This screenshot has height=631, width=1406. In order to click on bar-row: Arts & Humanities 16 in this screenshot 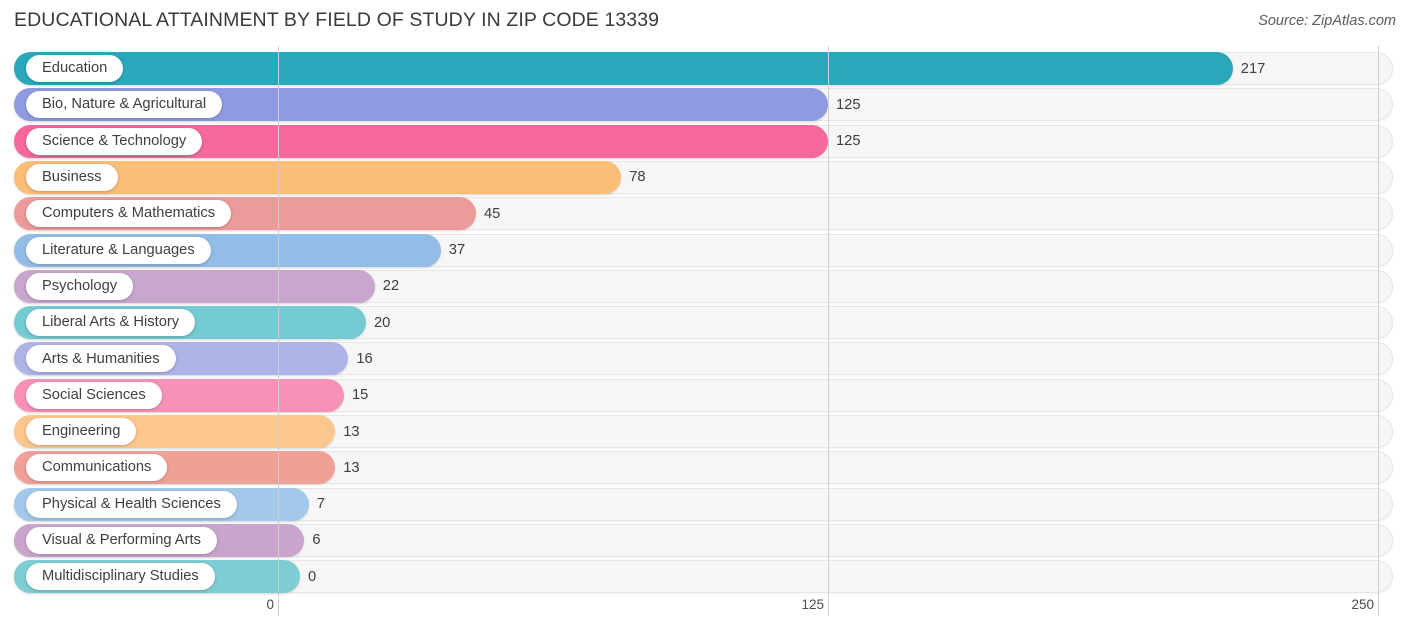, I will do `click(703, 359)`.